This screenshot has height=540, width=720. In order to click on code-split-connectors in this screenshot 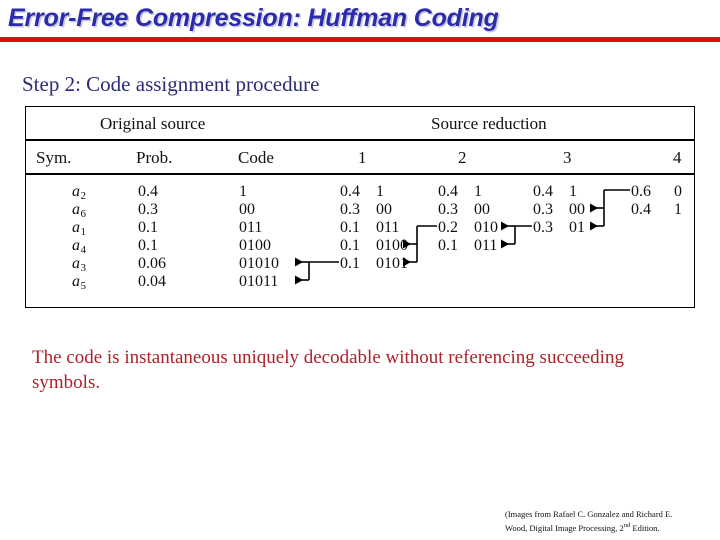, I will do `click(462, 237)`.